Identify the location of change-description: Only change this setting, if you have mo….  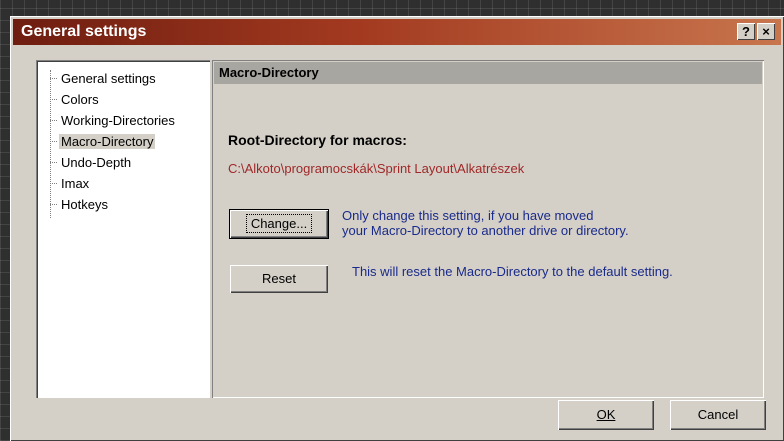
(485, 223).